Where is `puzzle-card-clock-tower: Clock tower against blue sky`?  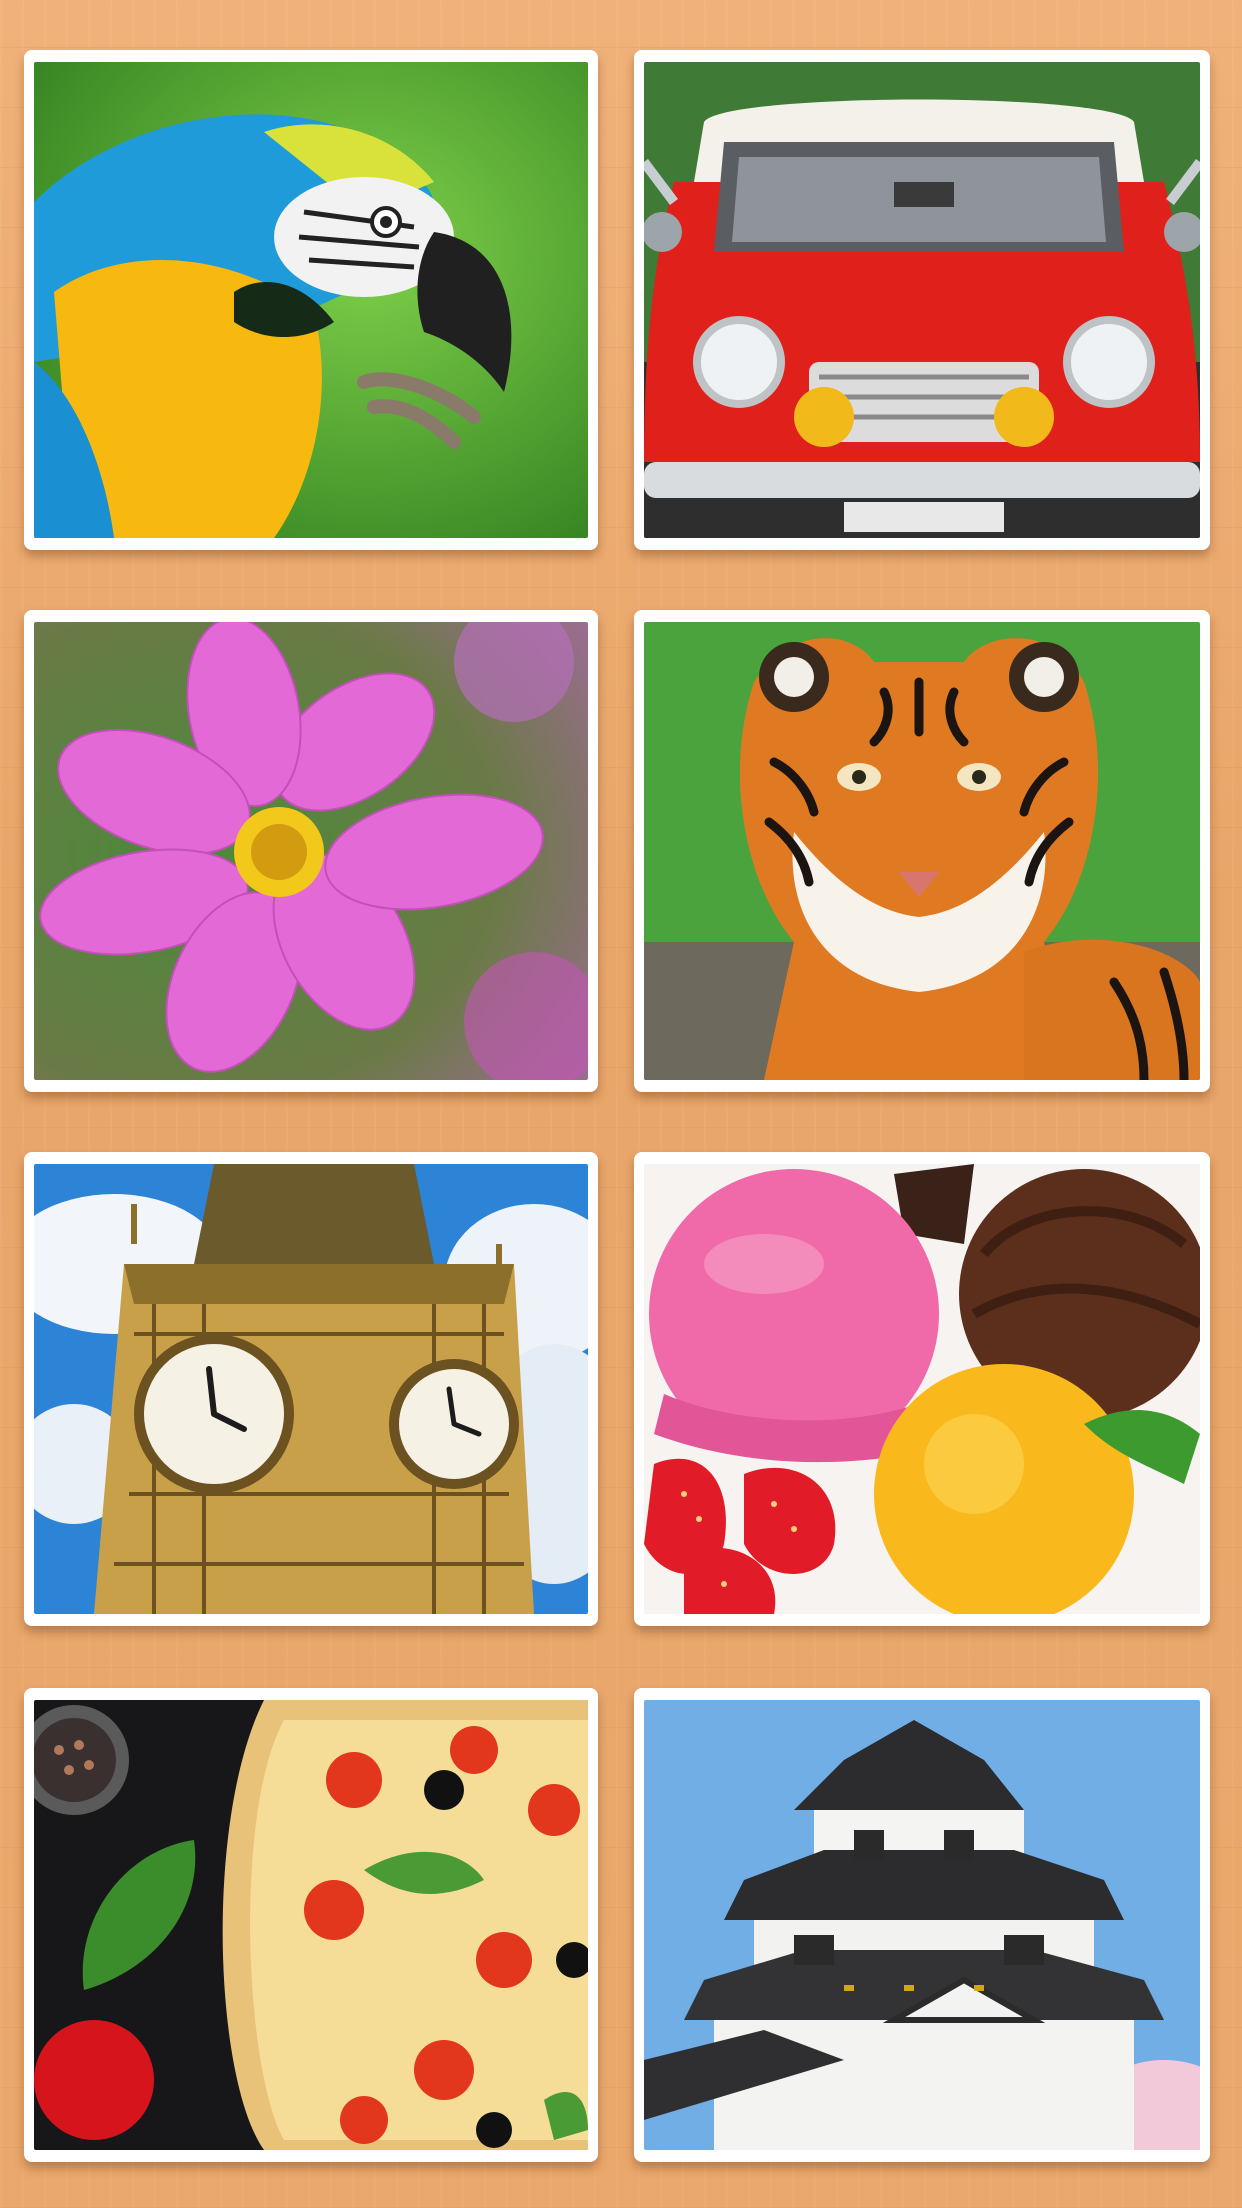 puzzle-card-clock-tower: Clock tower against blue sky is located at coordinates (311, 1389).